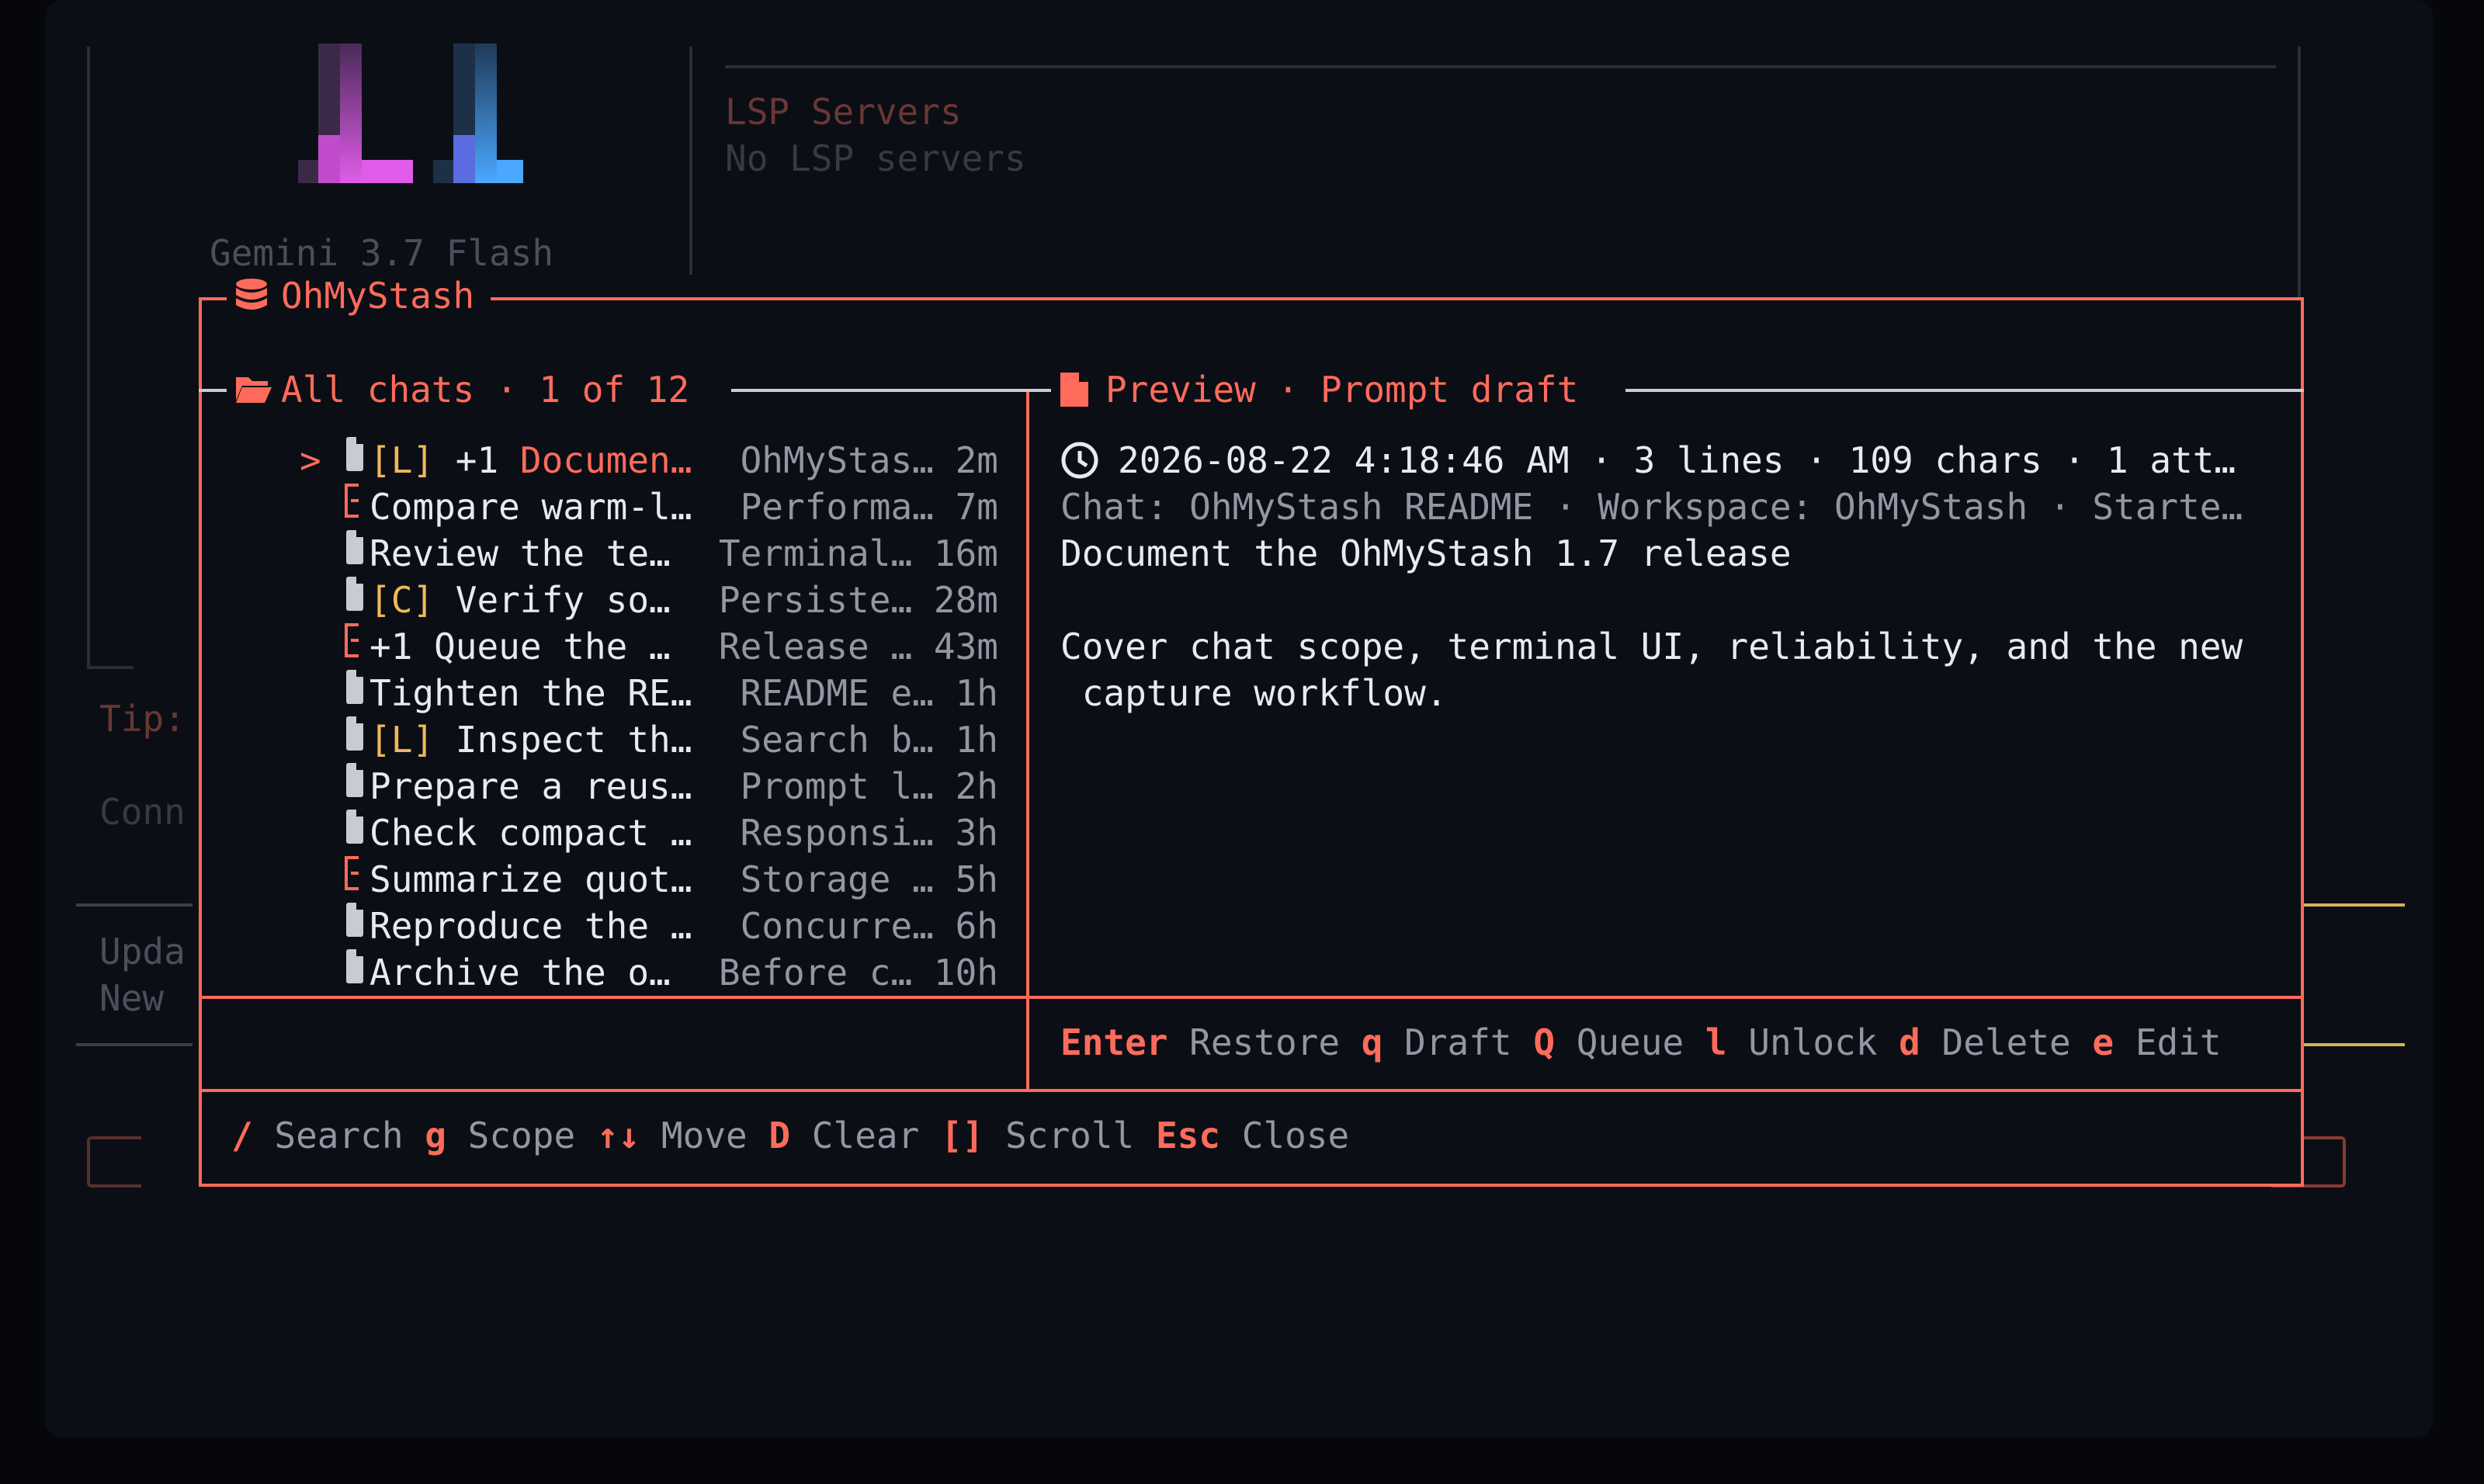 This screenshot has width=2484, height=1484. What do you see at coordinates (251, 294) in the screenshot?
I see `database-icon` at bounding box center [251, 294].